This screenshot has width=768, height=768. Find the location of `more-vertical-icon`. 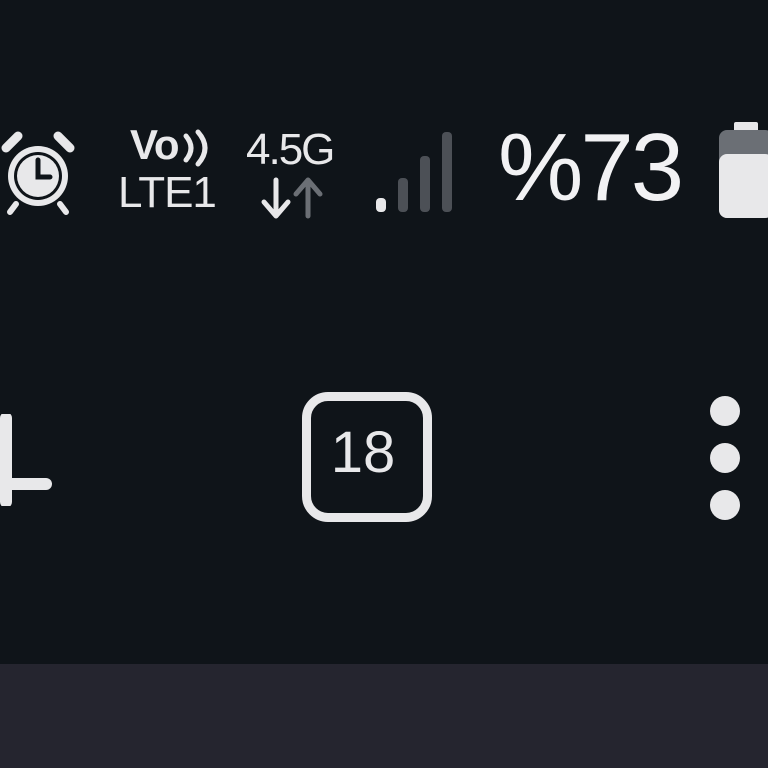

more-vertical-icon is located at coordinates (725, 458).